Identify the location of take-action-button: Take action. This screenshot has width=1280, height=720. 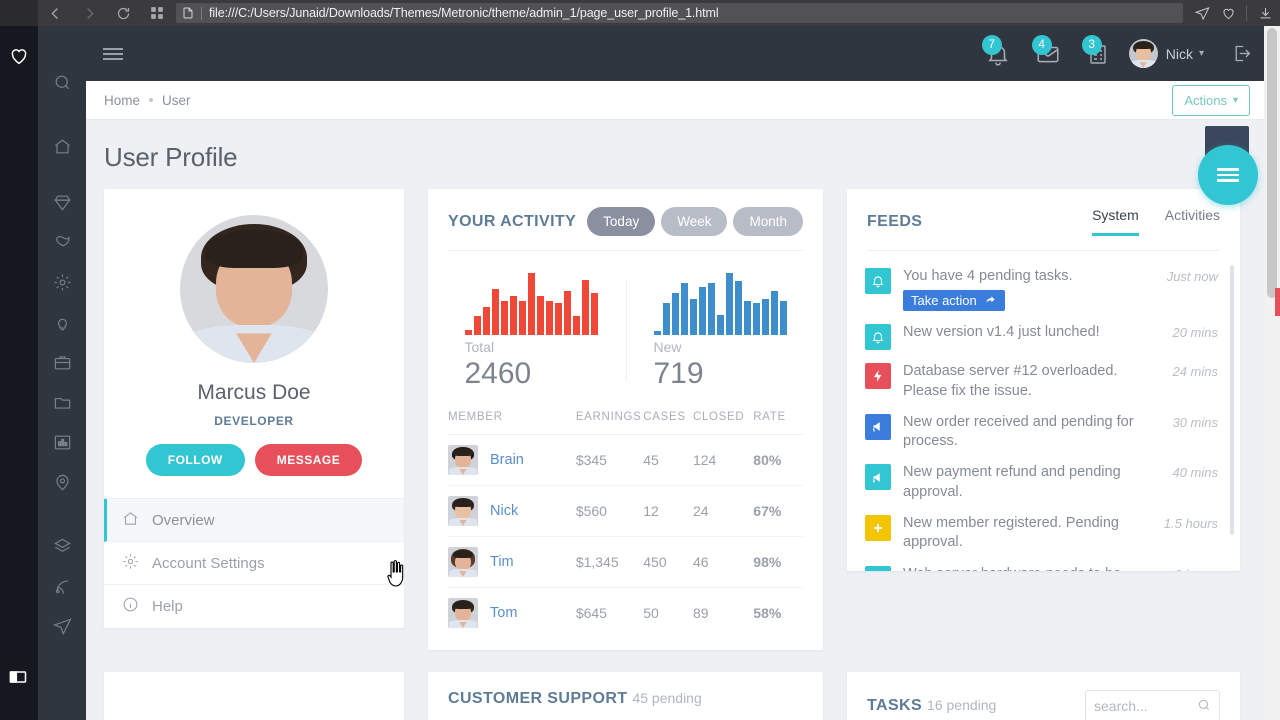
(954, 301).